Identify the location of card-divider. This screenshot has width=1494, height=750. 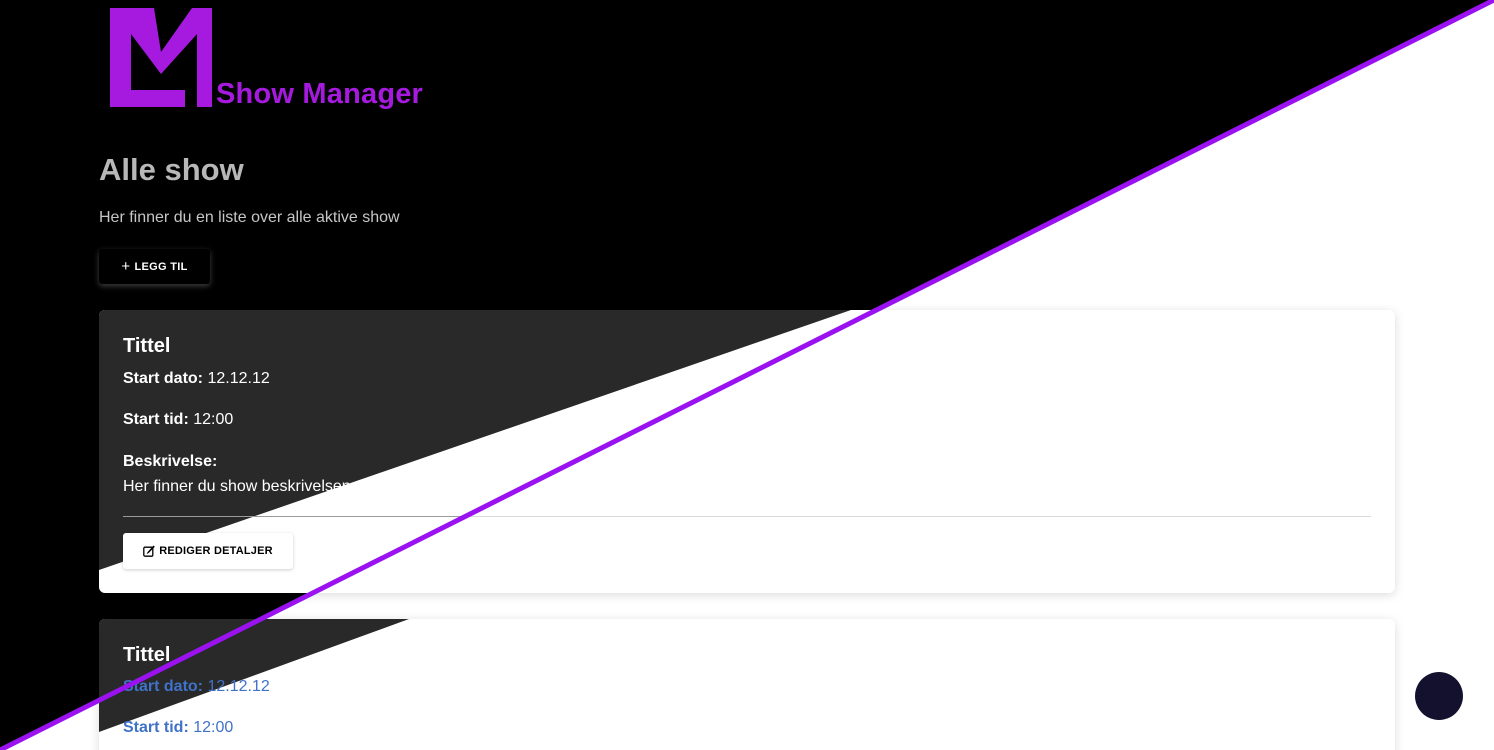
(747, 516).